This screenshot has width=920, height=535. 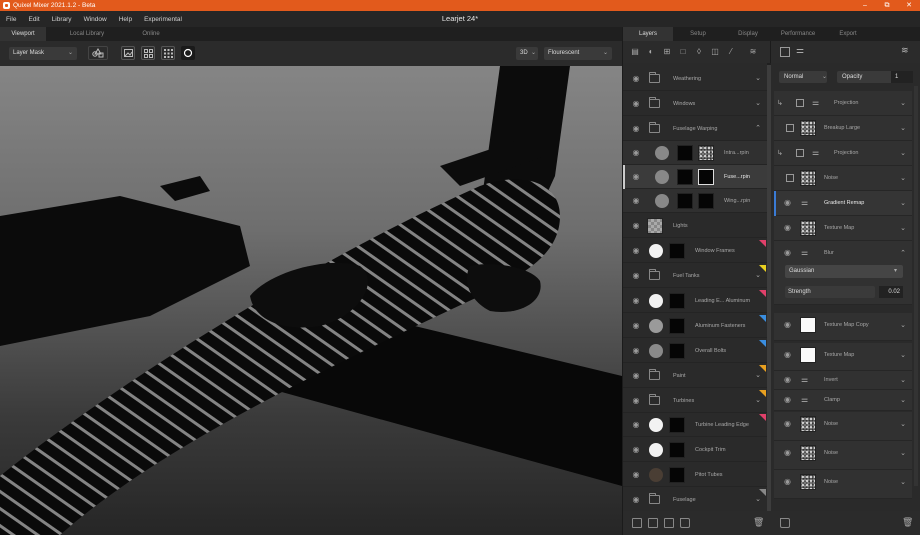 What do you see at coordinates (753, 52) in the screenshot?
I see `stack-icon: ≋` at bounding box center [753, 52].